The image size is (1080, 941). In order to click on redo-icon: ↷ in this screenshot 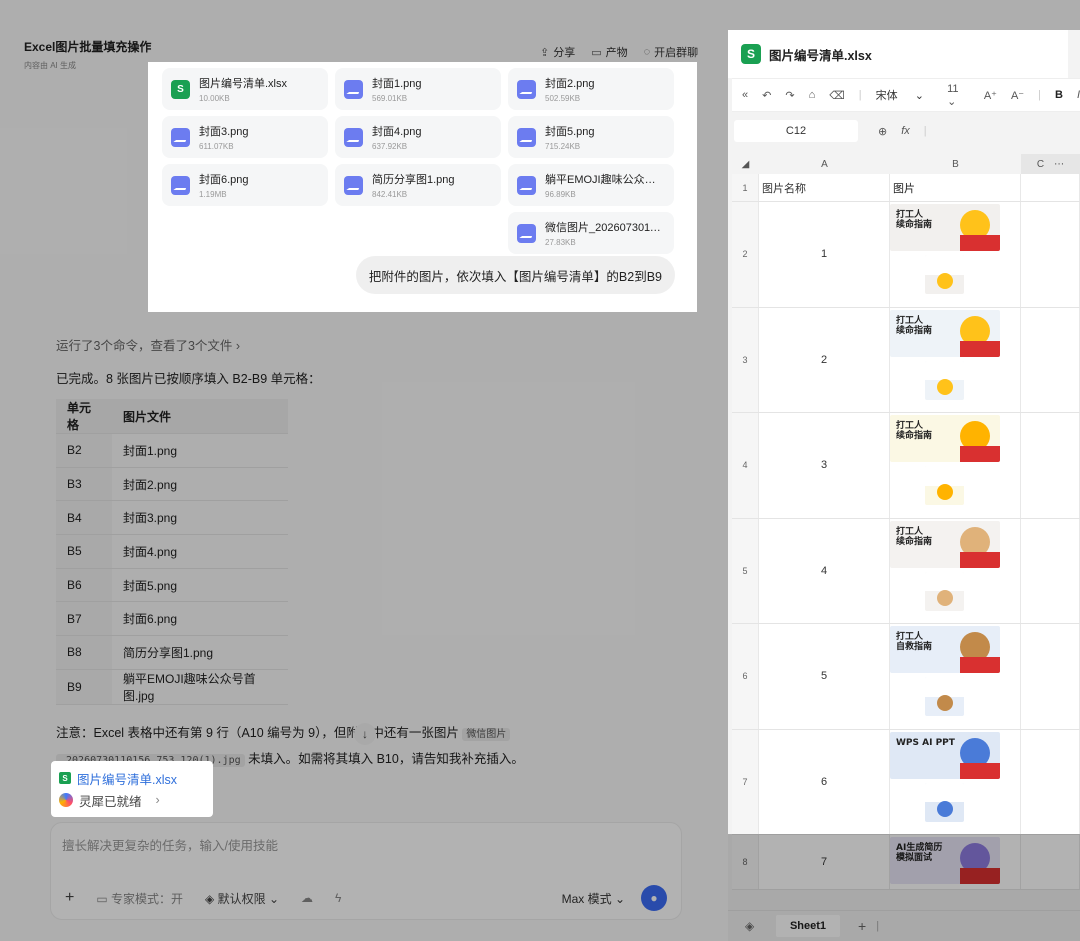, I will do `click(789, 95)`.